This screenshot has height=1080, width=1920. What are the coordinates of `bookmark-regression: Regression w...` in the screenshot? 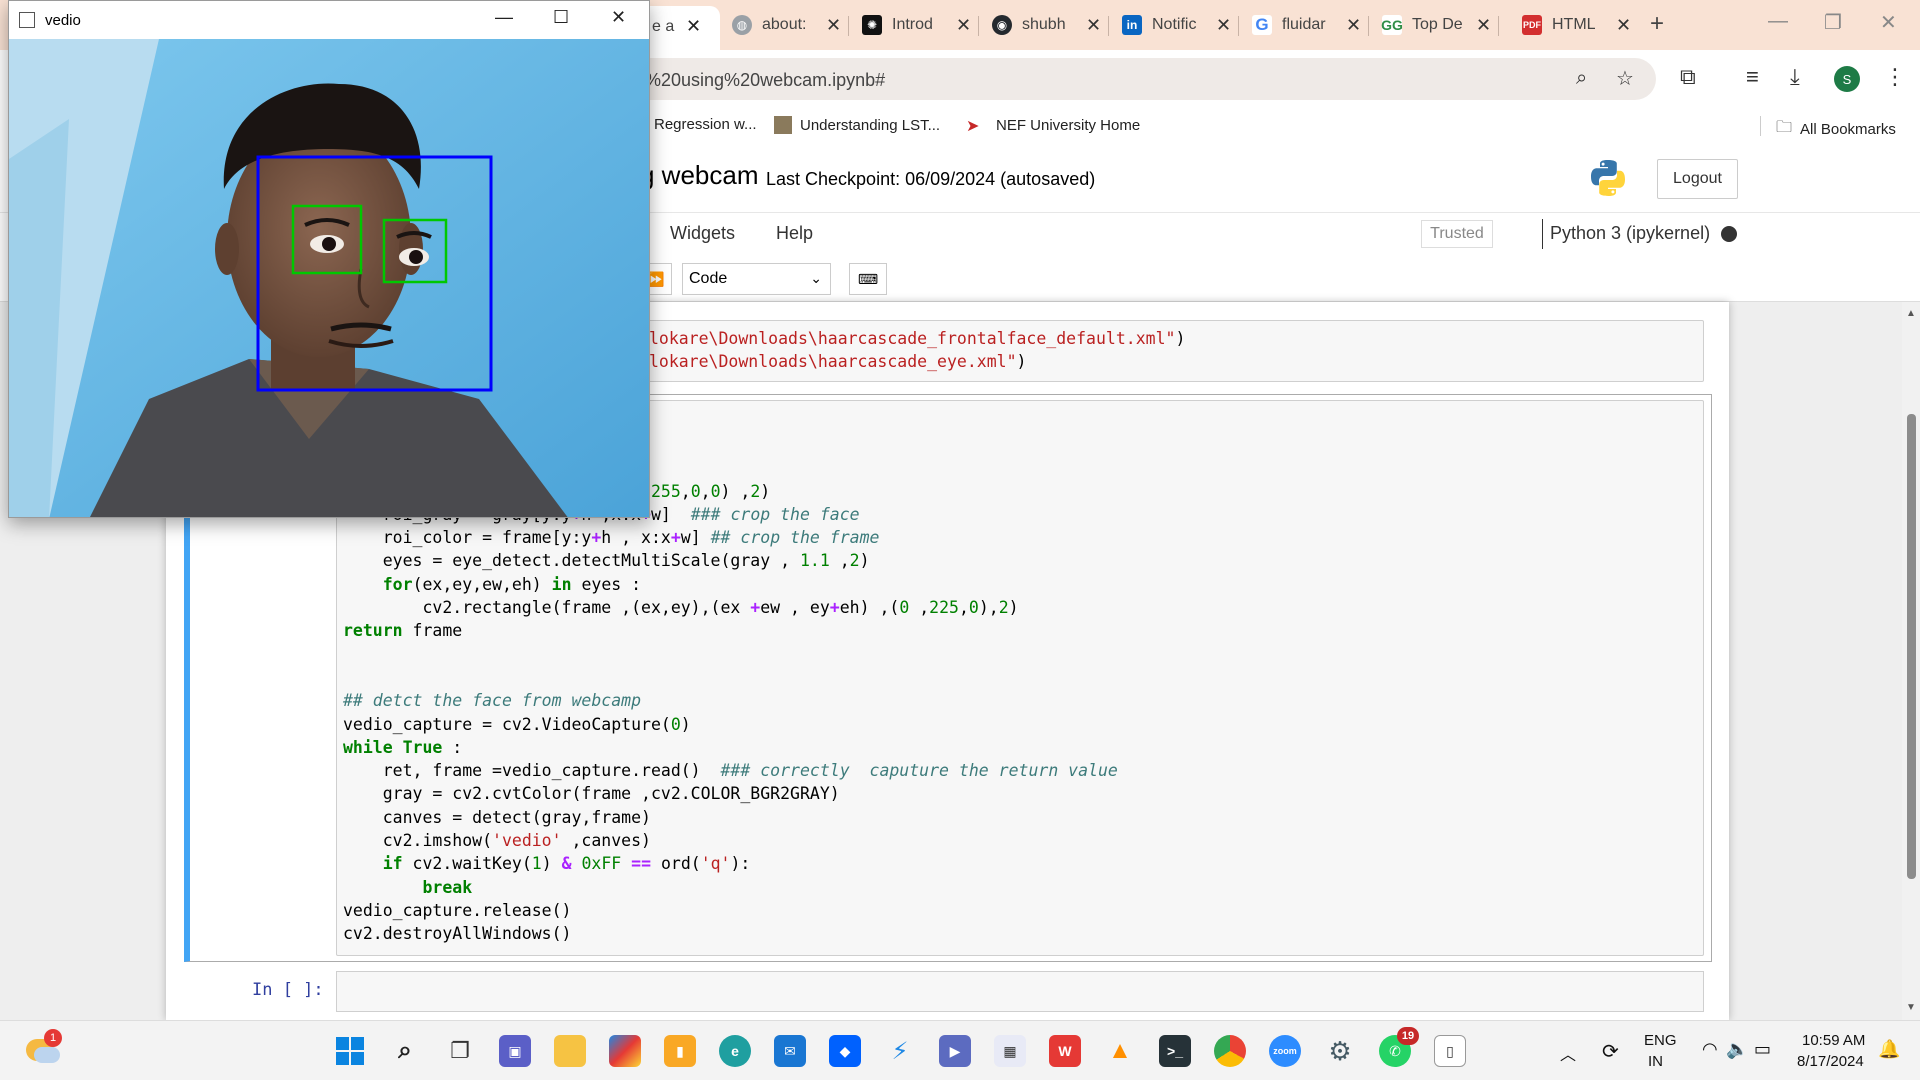 It's located at (705, 124).